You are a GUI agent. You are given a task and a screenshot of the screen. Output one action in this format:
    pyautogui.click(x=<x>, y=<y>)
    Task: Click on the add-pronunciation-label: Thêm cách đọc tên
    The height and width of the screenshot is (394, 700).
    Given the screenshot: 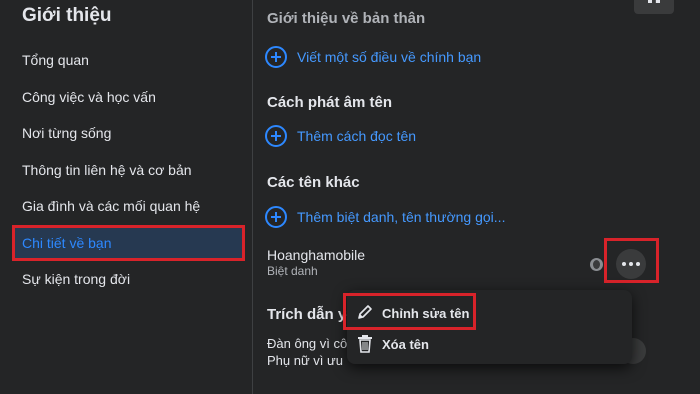 What is the action you would take?
    pyautogui.click(x=357, y=136)
    